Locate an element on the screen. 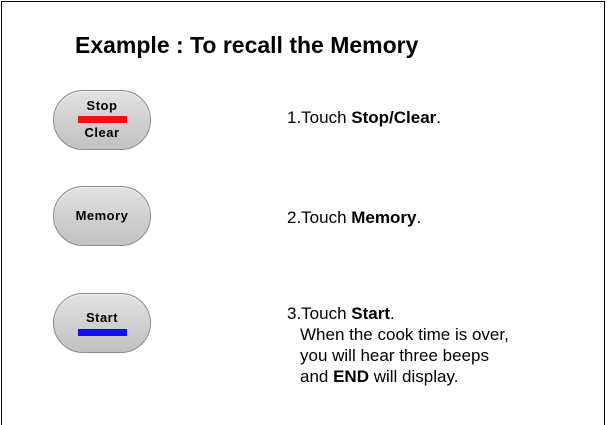  stop-red-bar is located at coordinates (102, 119).